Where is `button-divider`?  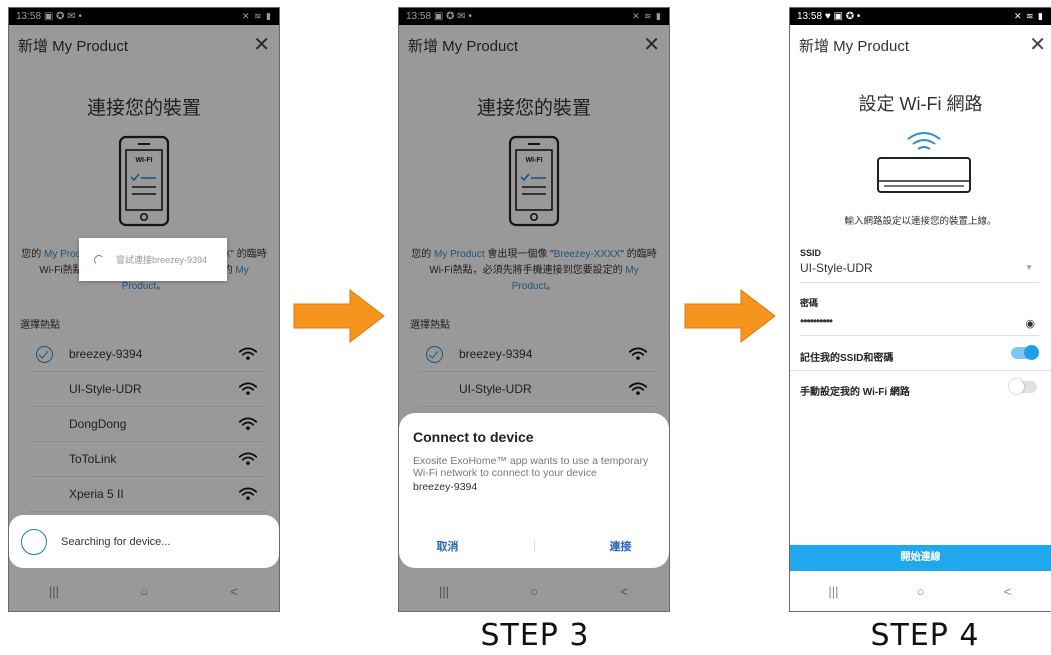
button-divider is located at coordinates (534, 546).